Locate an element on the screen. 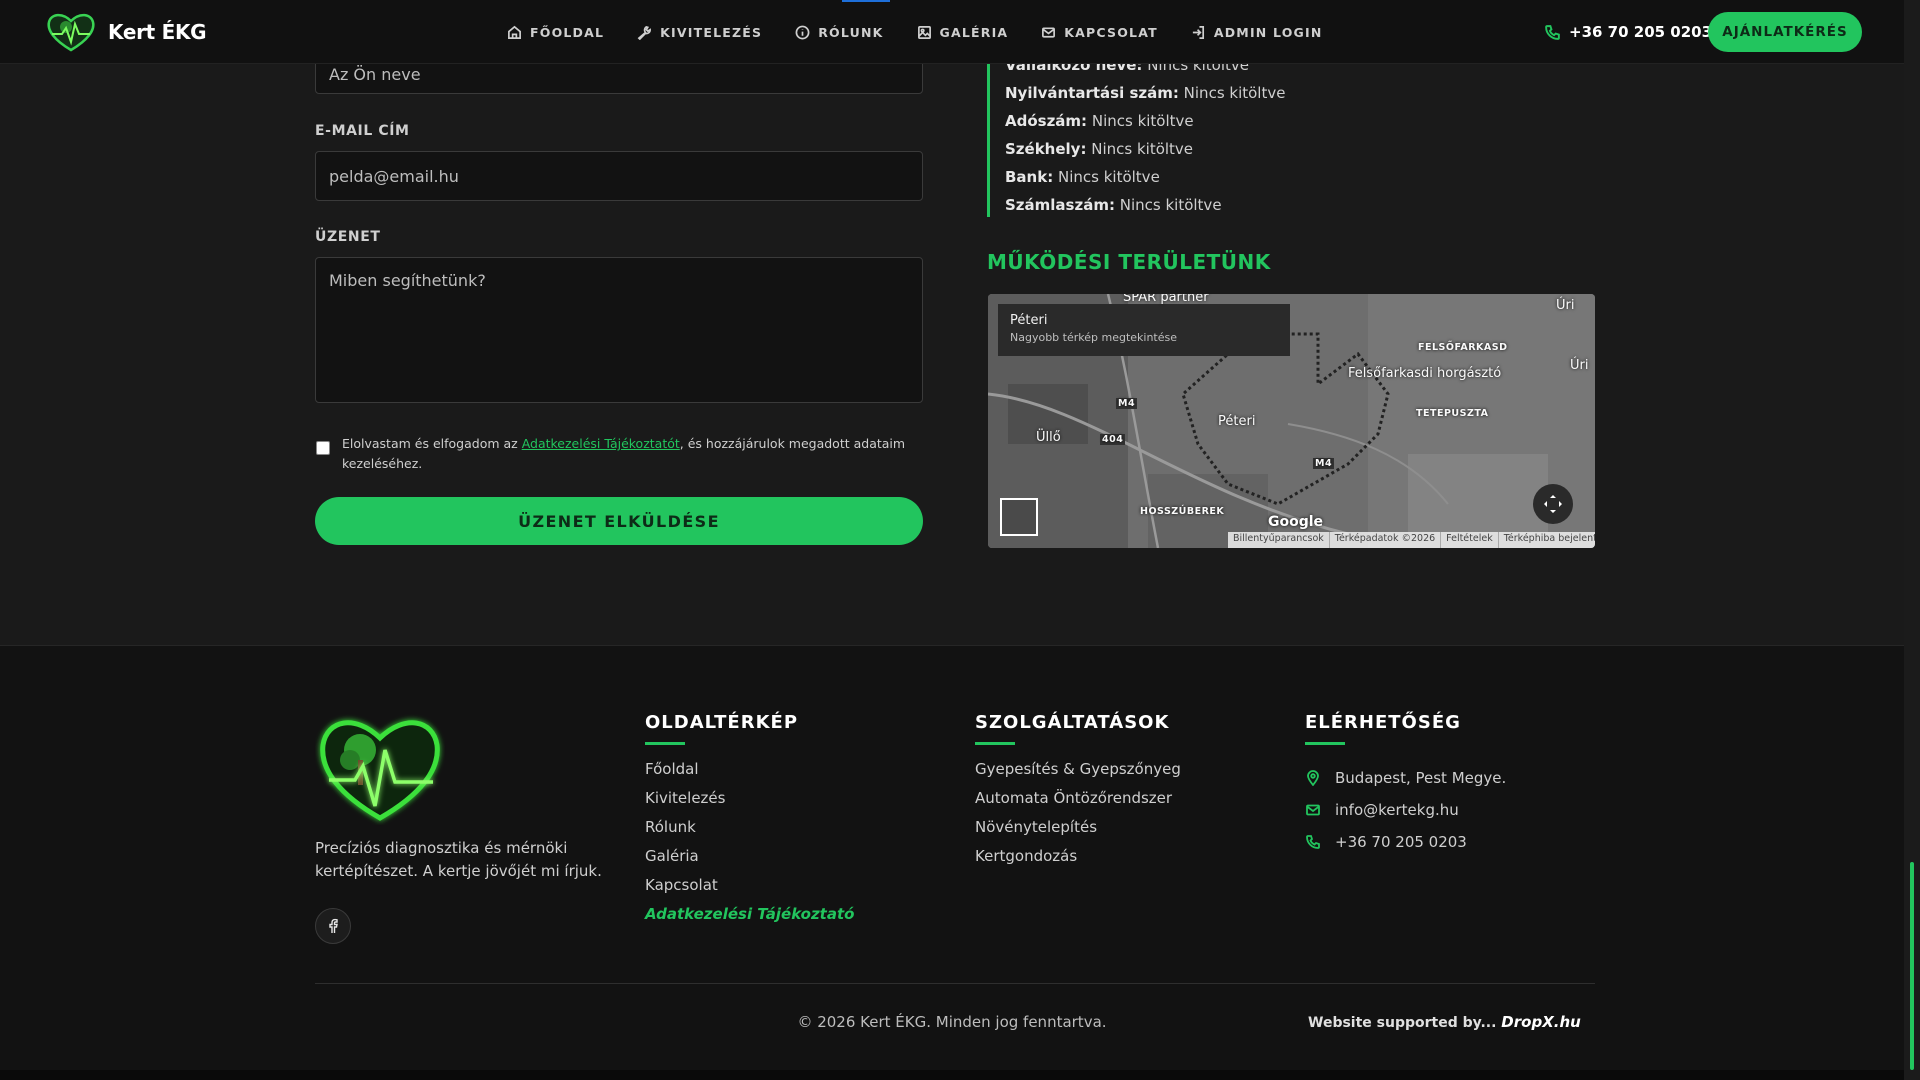 The height and width of the screenshot is (1080, 1920). info-key: Számlaszám: is located at coordinates (1060, 205).